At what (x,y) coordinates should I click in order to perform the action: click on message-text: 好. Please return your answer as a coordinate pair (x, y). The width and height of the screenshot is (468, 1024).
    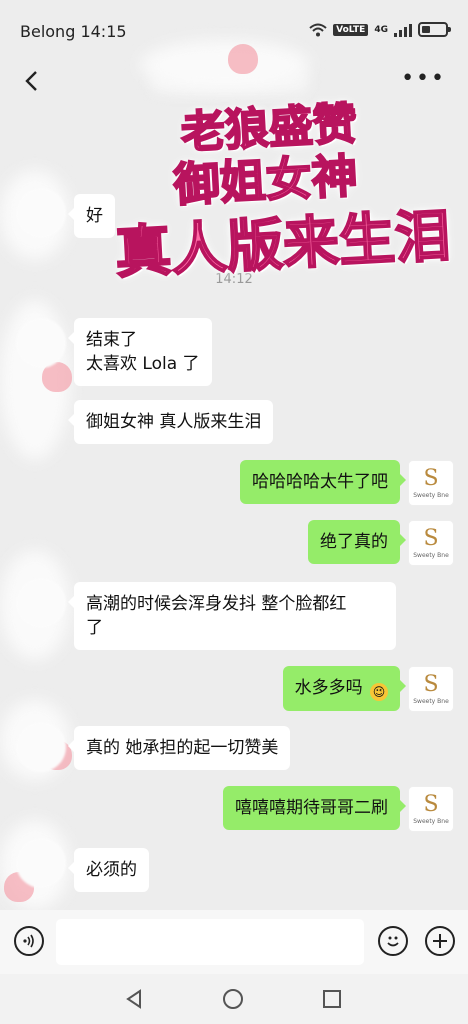
    Looking at the image, I should click on (94, 216).